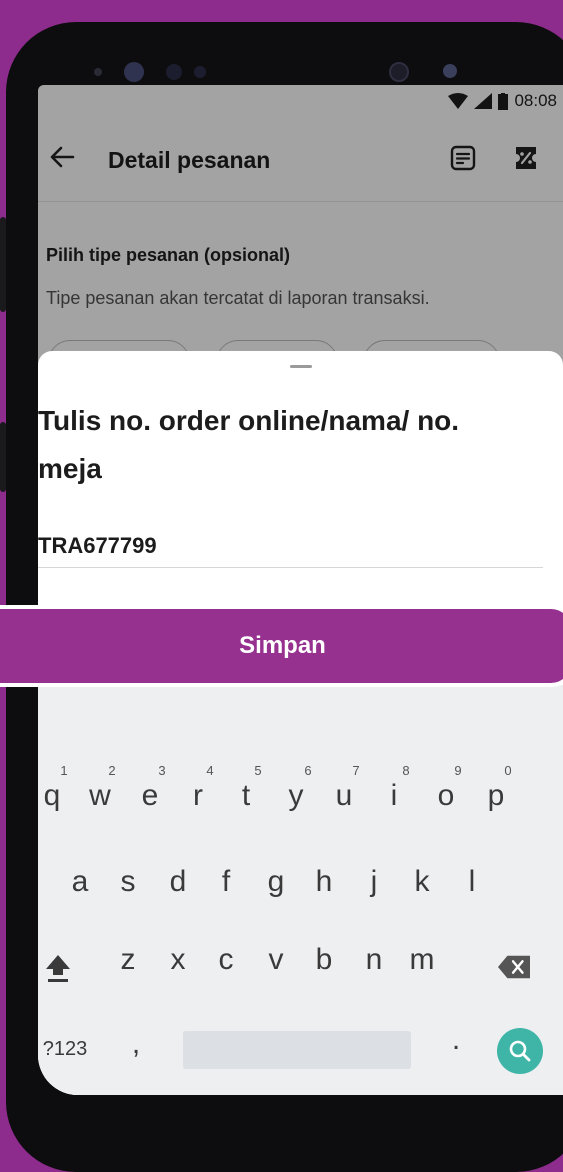 Image resolution: width=563 pixels, height=1172 pixels. I want to click on key-s: s, so click(128, 882).